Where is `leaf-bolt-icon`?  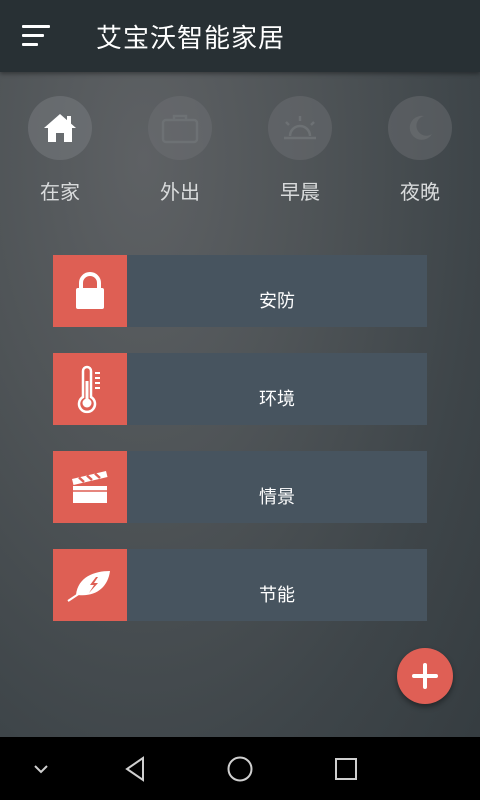
leaf-bolt-icon is located at coordinates (88, 586).